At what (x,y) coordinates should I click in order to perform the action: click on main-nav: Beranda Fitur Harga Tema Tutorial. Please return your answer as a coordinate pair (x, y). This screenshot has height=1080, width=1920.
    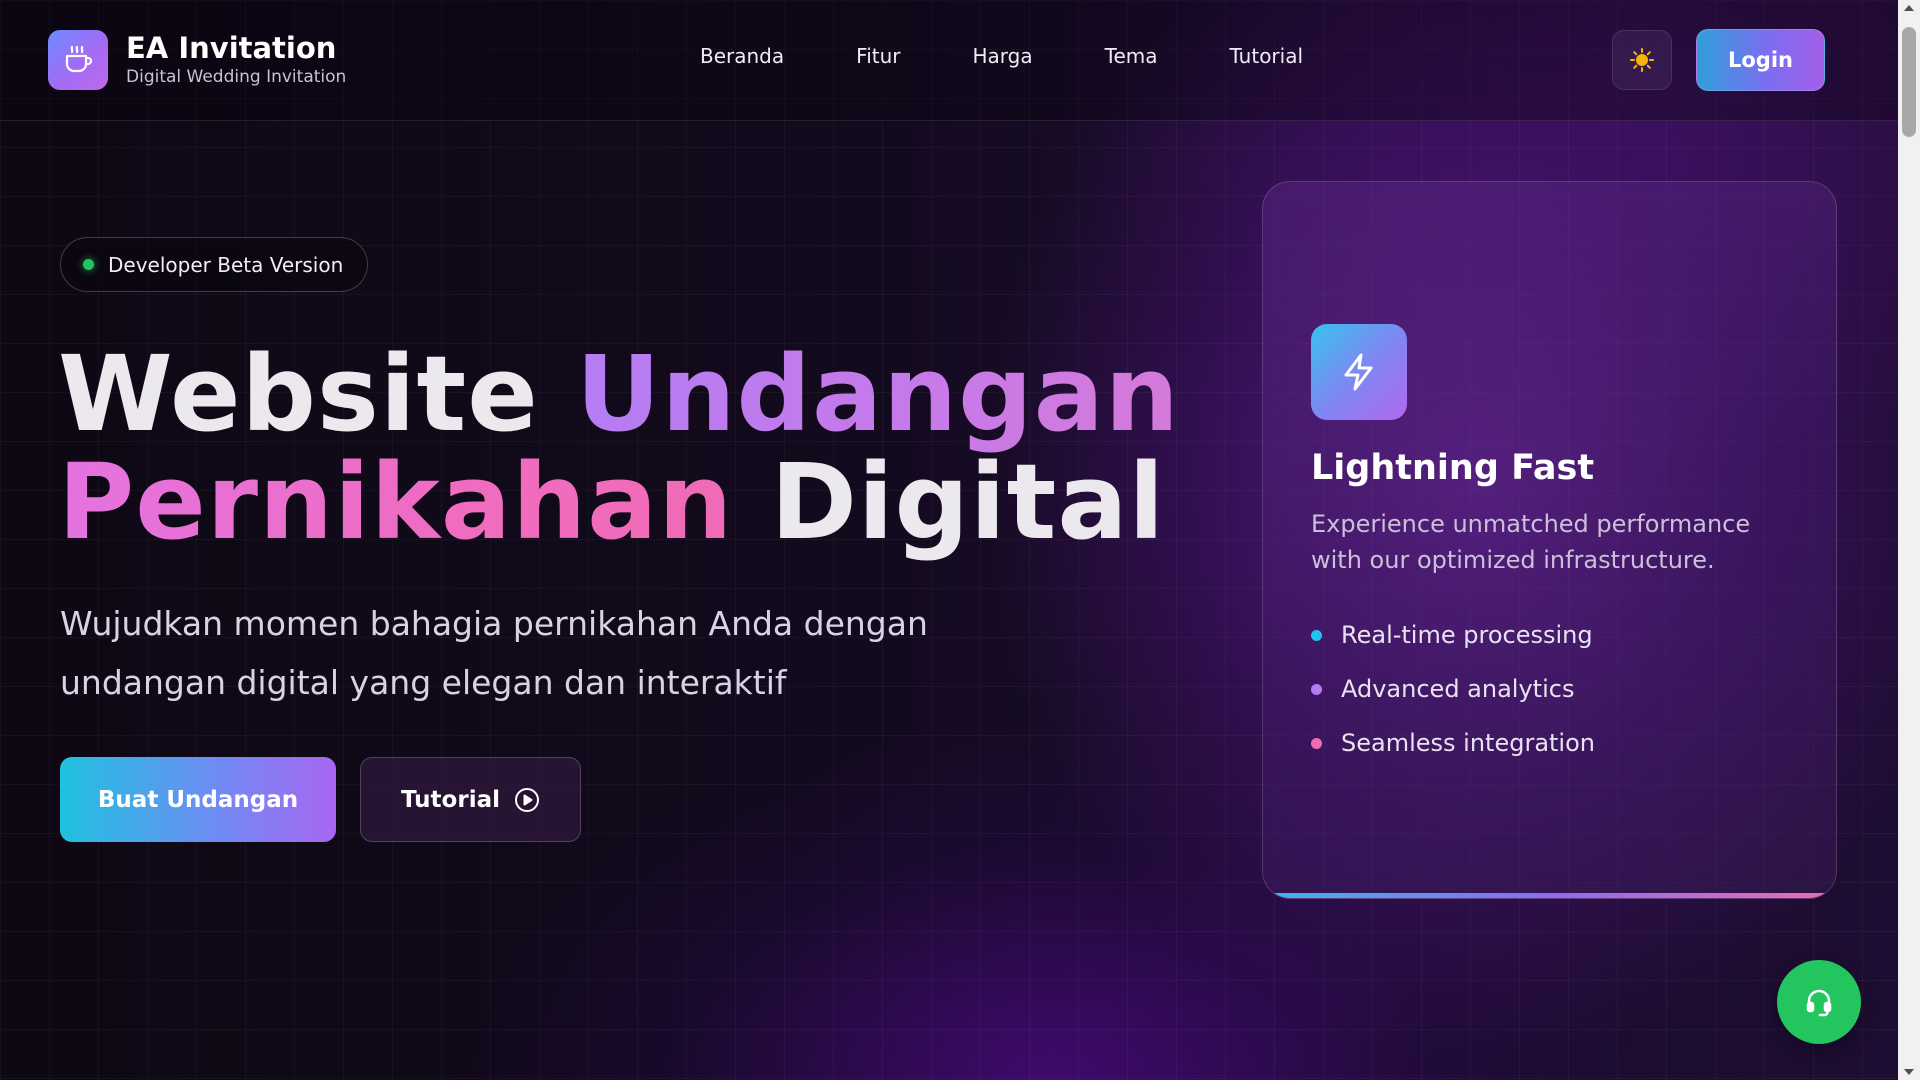
    Looking at the image, I should click on (1037, 56).